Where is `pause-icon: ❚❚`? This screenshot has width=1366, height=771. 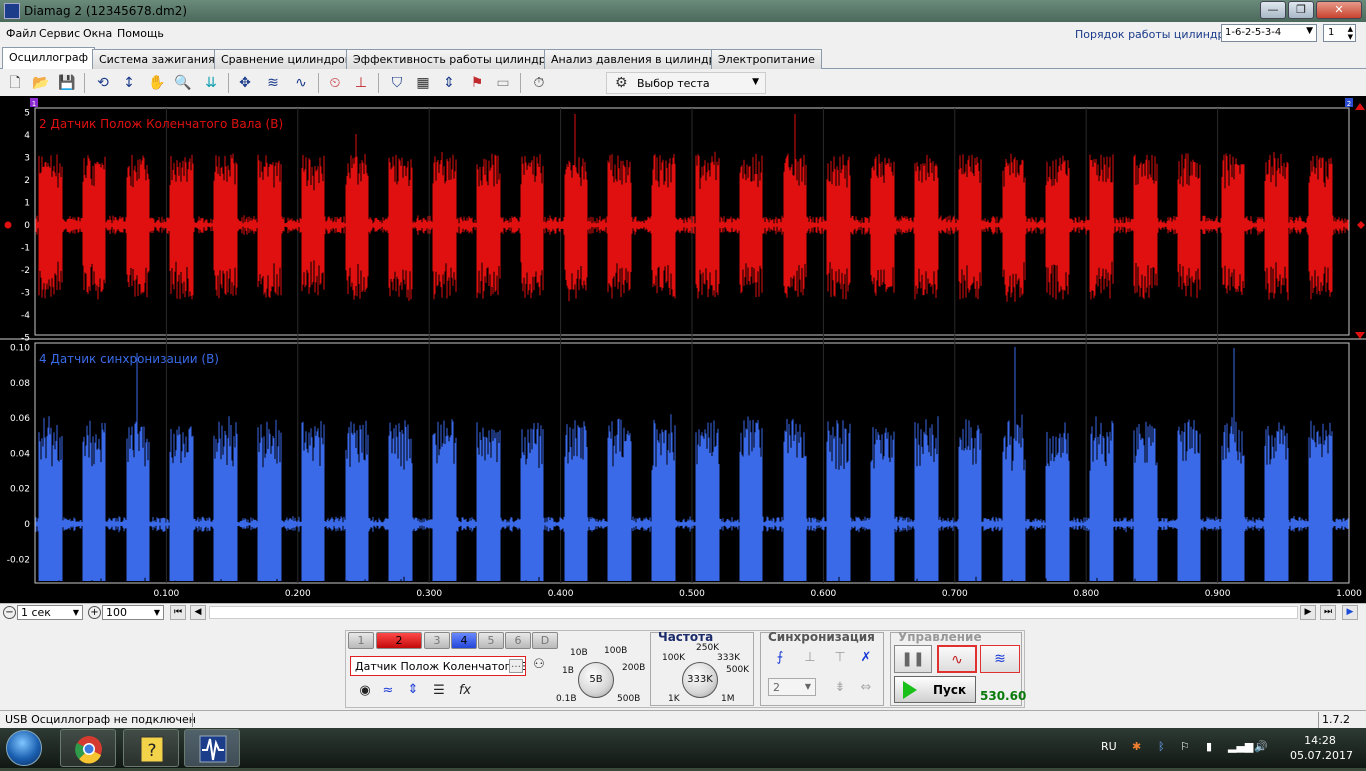
pause-icon: ❚❚ is located at coordinates (913, 659).